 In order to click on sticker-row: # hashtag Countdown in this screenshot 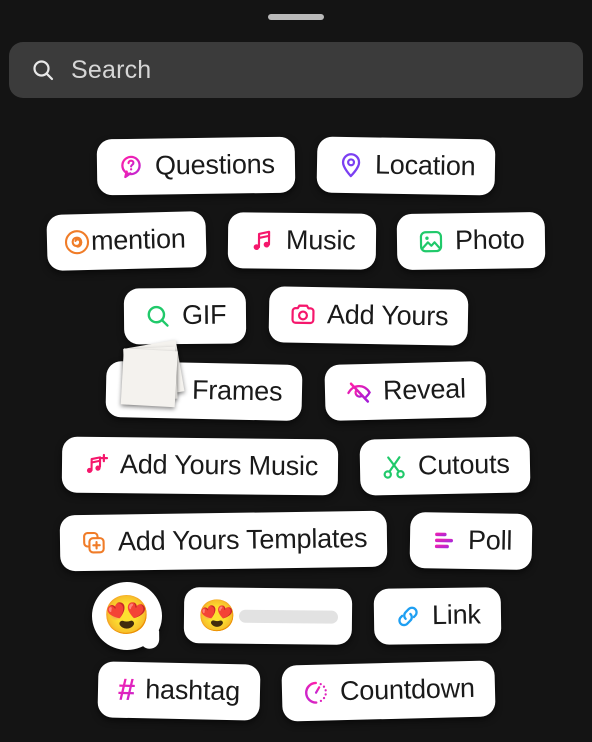, I will do `click(296, 690)`.